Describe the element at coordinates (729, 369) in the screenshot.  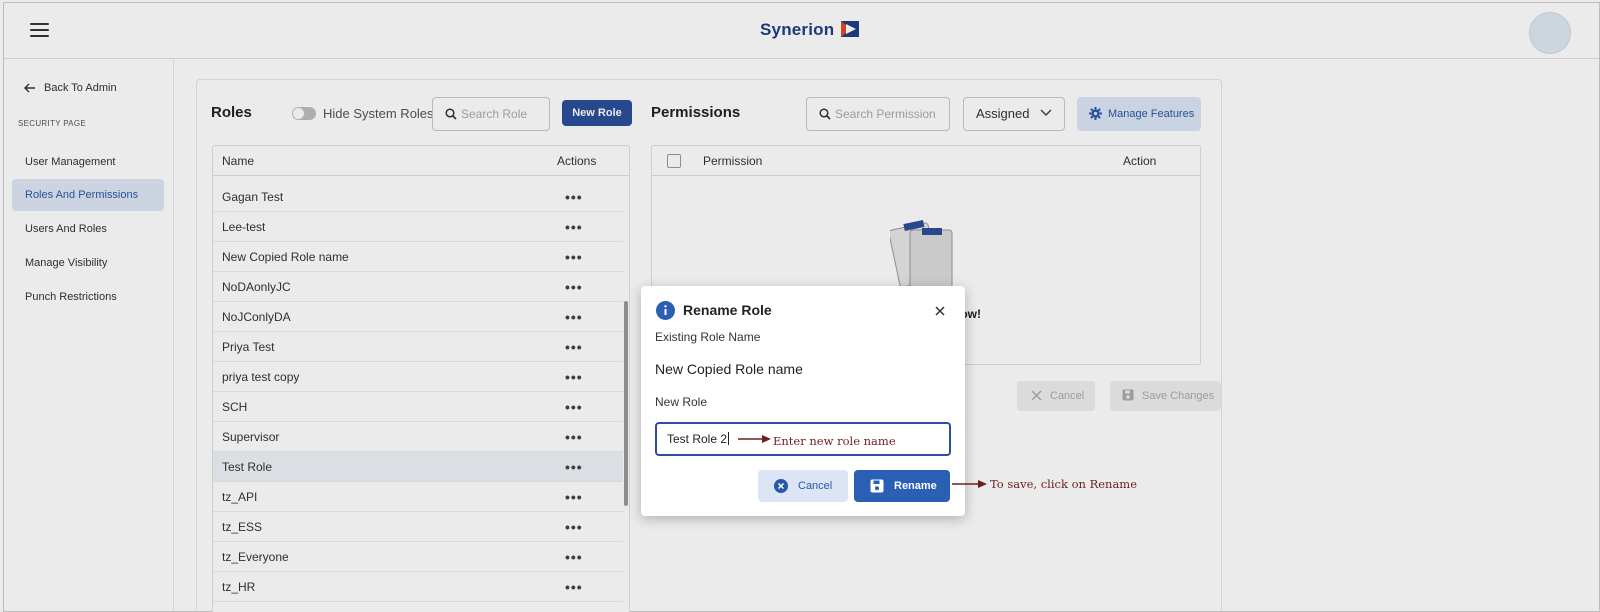
I see `existing-role-name-value: New Copied Role name` at that location.